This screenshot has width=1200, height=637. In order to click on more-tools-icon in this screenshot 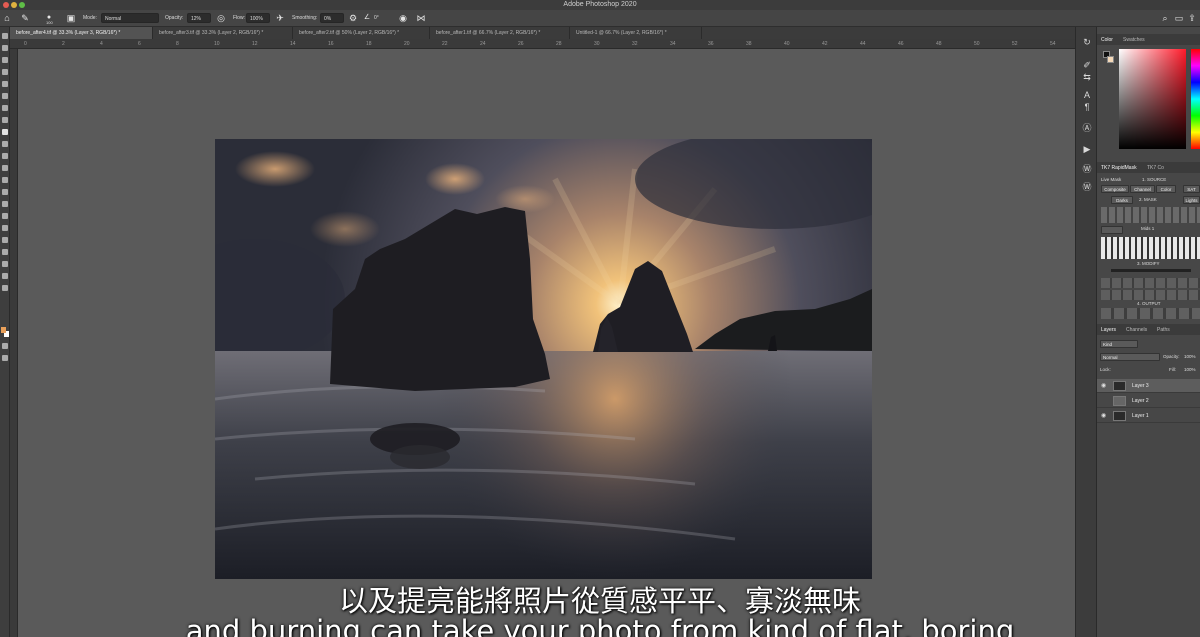, I will do `click(5, 288)`.